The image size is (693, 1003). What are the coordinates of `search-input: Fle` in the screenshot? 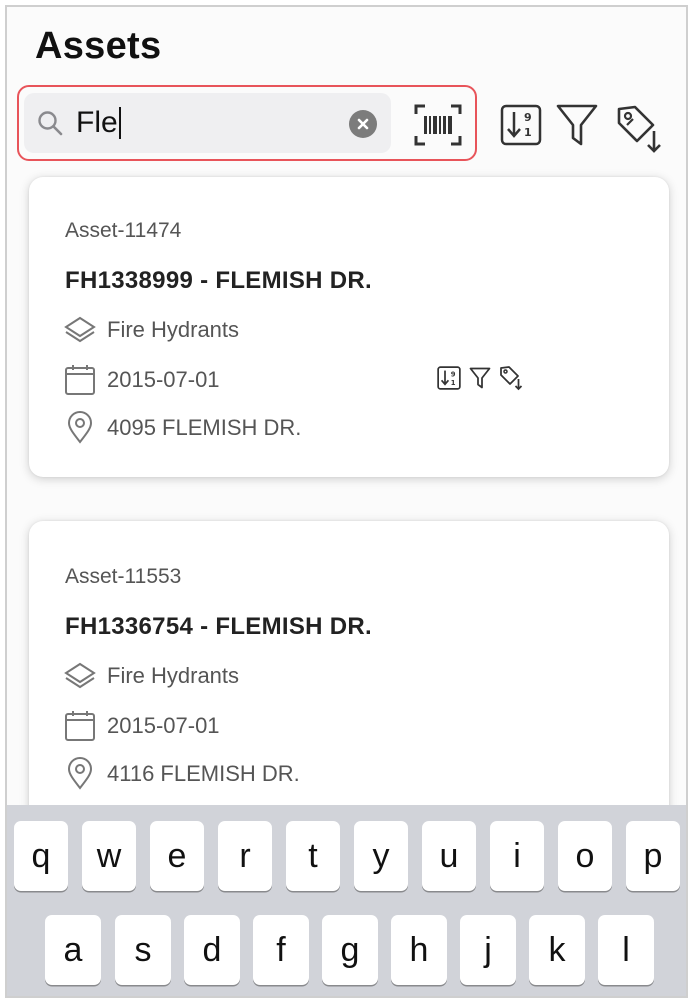 It's located at (207, 123).